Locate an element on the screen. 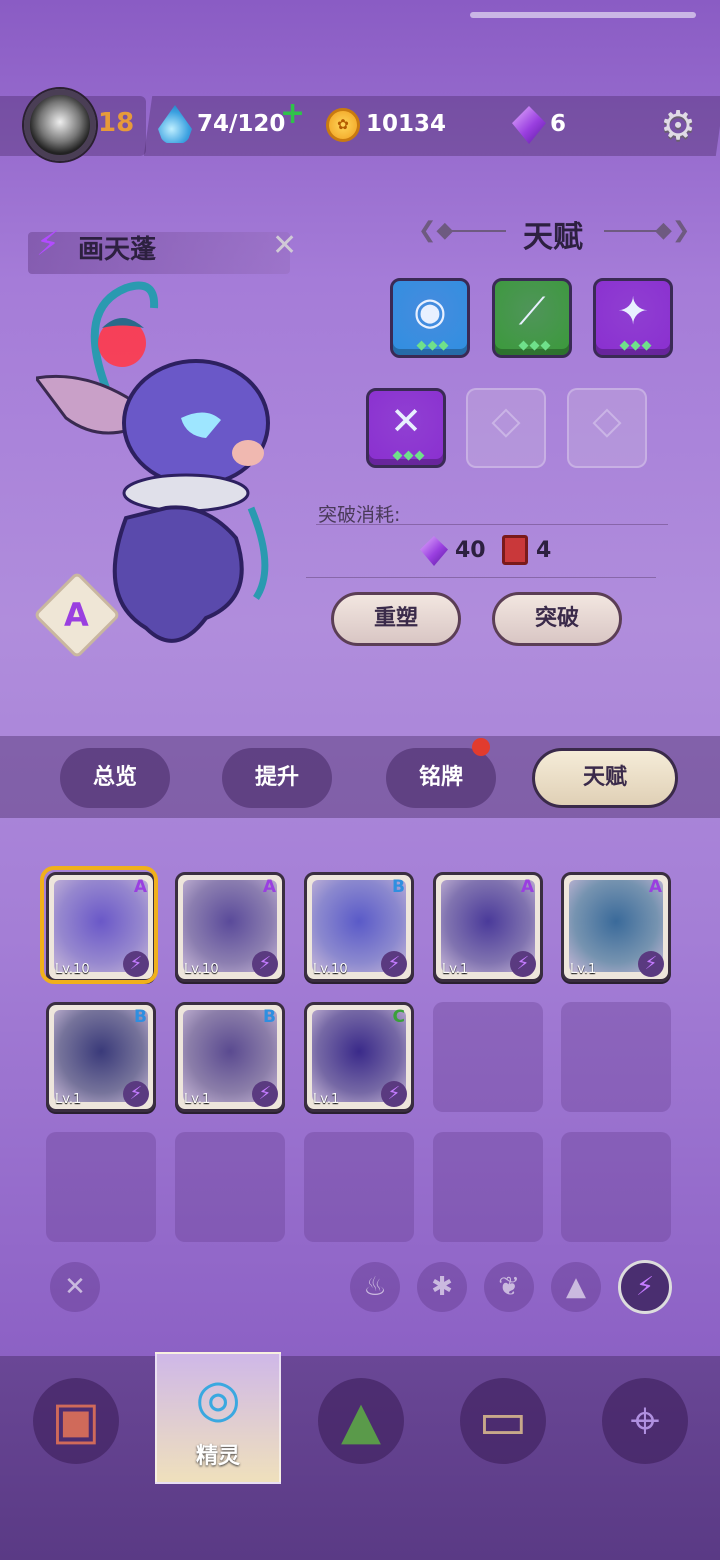  mountain-icon: ▲ is located at coordinates (361, 1421).